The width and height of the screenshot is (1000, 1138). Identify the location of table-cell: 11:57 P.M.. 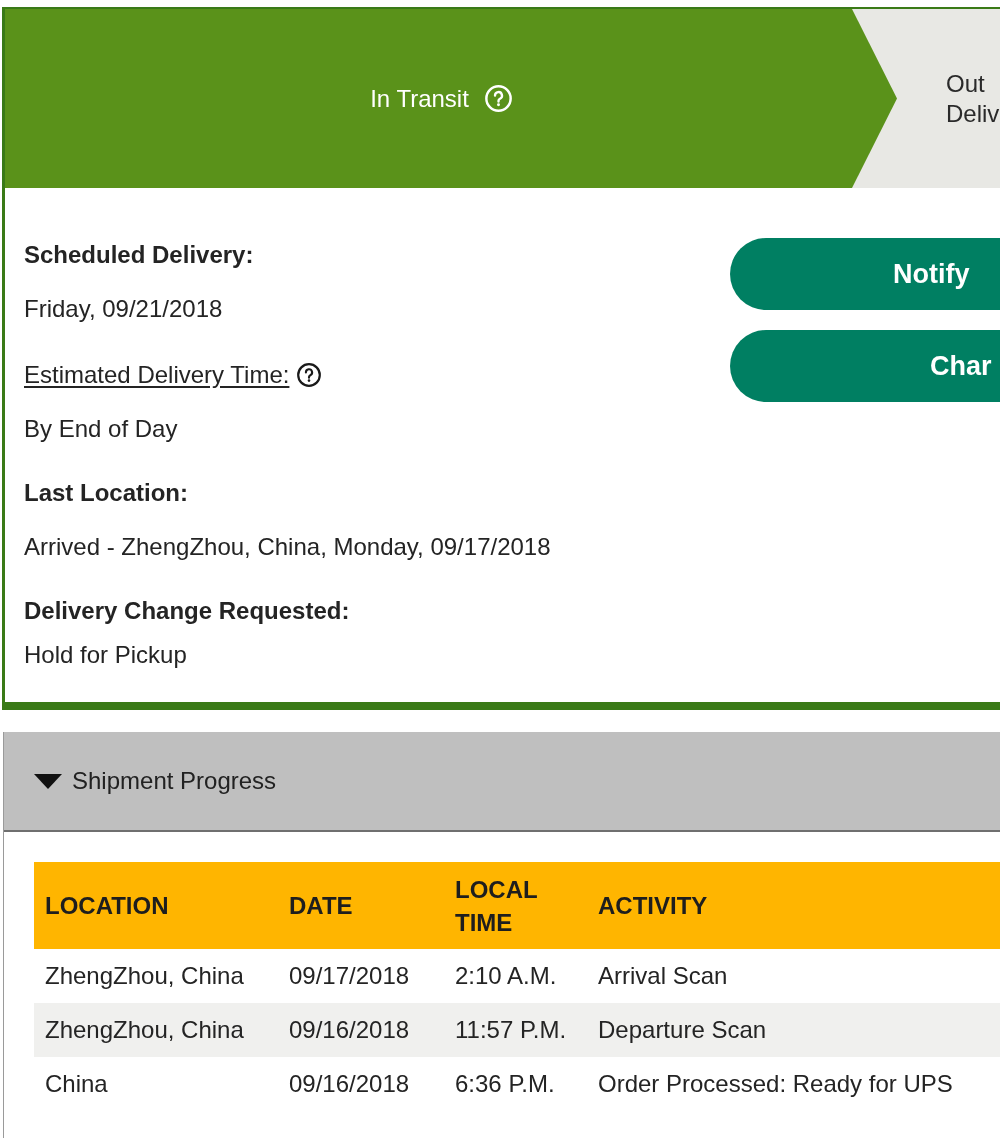
(515, 1030).